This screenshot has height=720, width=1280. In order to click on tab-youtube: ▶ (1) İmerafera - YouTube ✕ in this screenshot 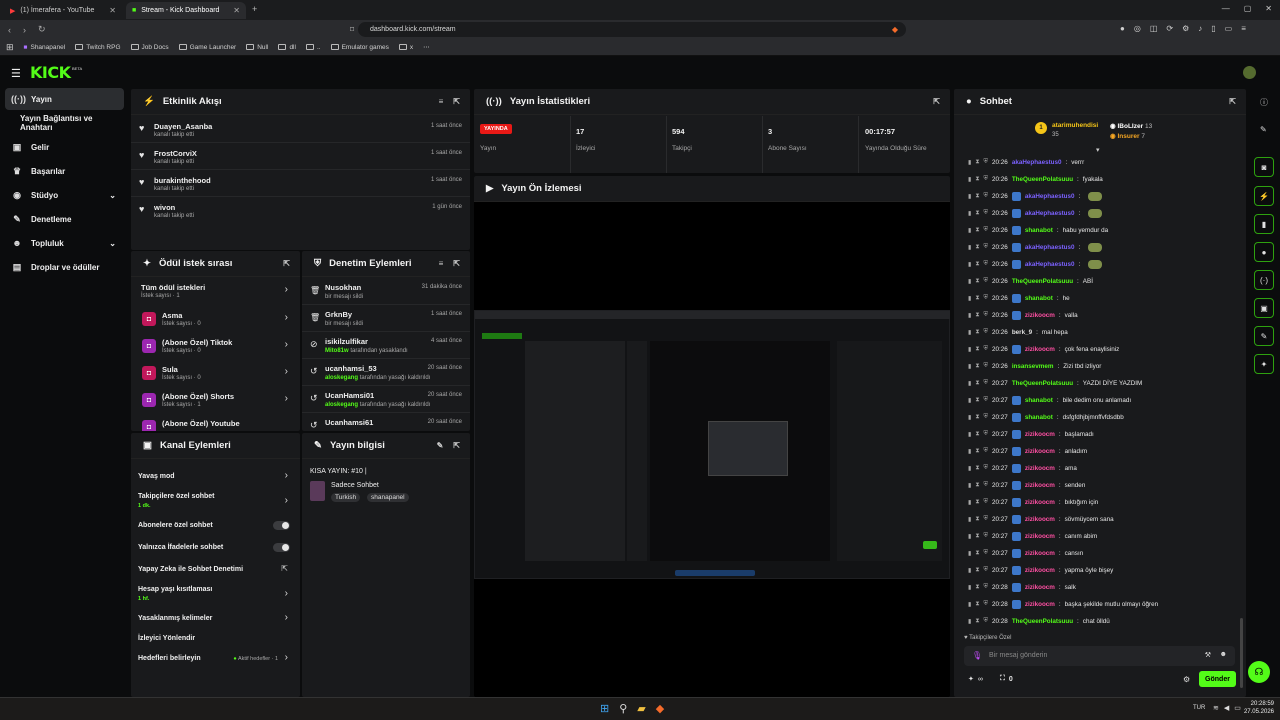, I will do `click(63, 10)`.